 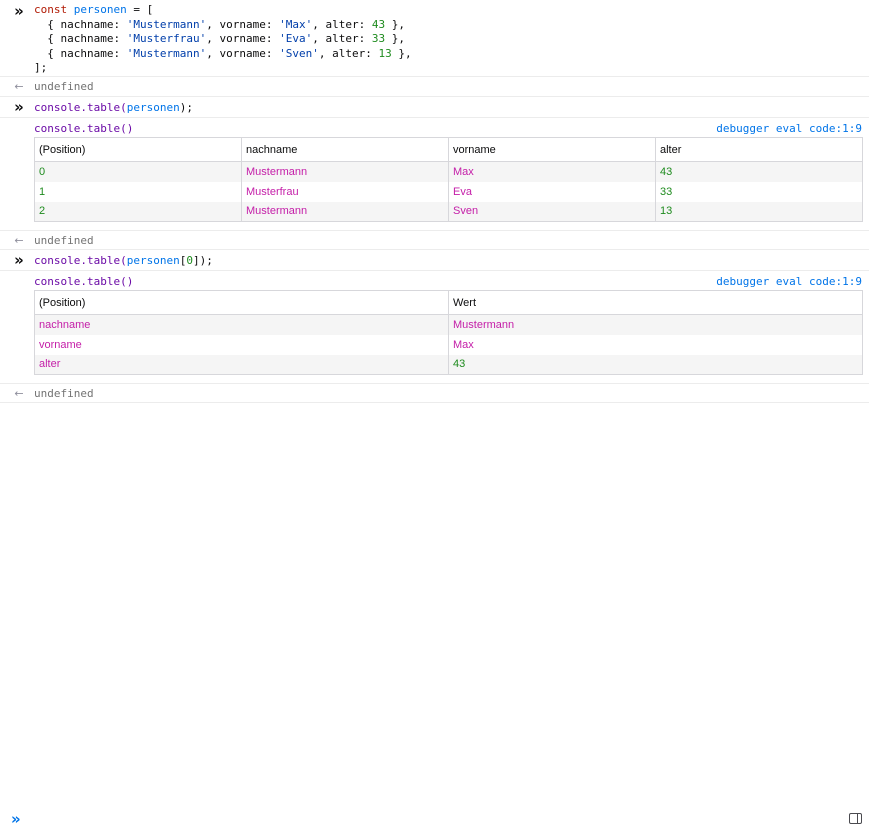 What do you see at coordinates (434, 260) in the screenshot?
I see `console-input-entry: » console.table(personen[0]);` at bounding box center [434, 260].